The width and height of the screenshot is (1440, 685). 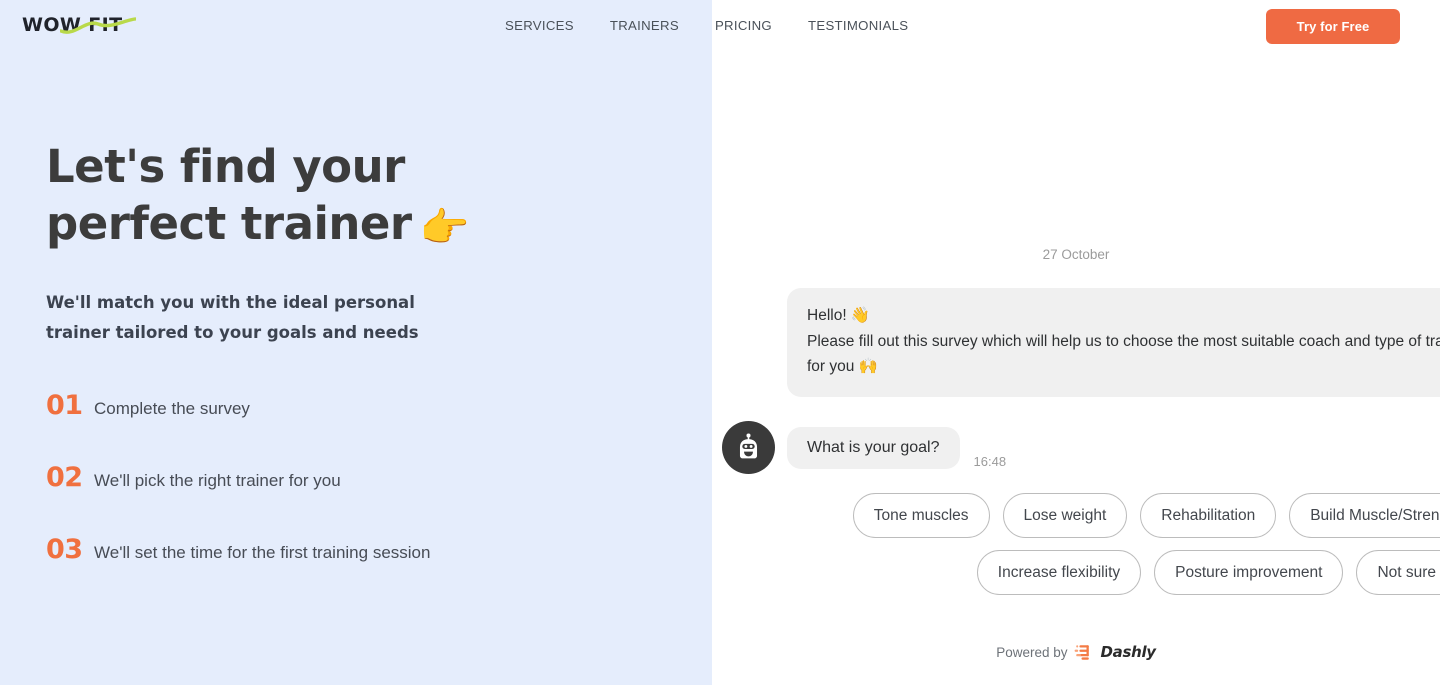 What do you see at coordinates (1082, 652) in the screenshot?
I see `dashly-logo-icon` at bounding box center [1082, 652].